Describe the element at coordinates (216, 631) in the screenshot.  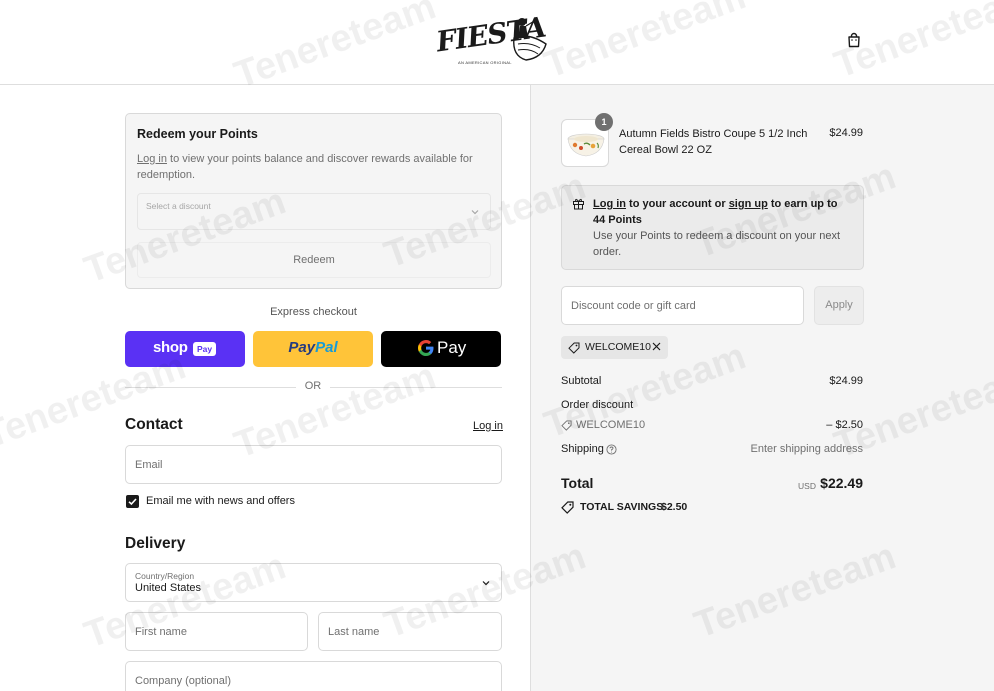
I see `first-name-field: First name` at that location.